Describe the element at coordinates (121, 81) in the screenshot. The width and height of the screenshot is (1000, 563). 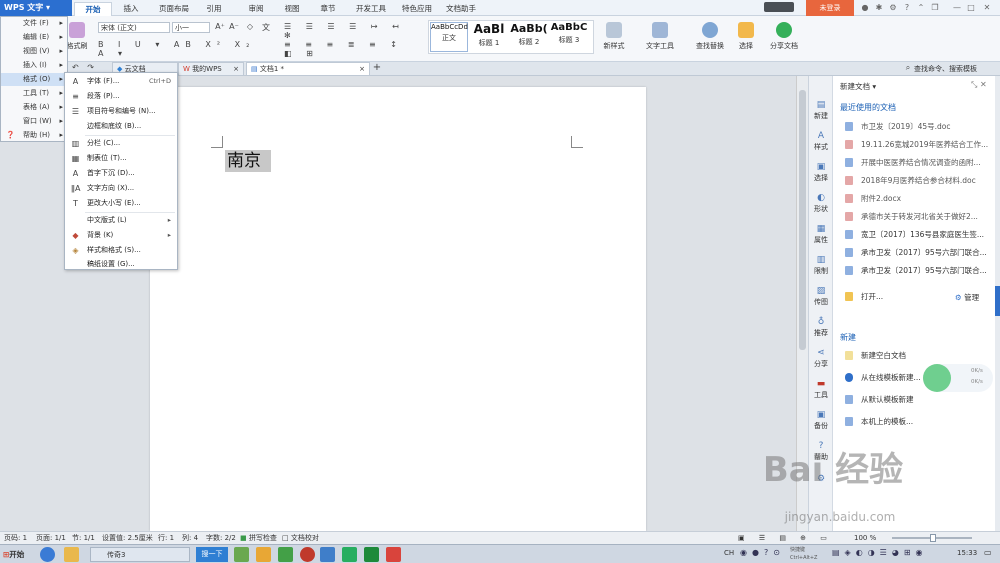
I see `submenu-font: A 字体 (F)... Ctrl+D` at that location.